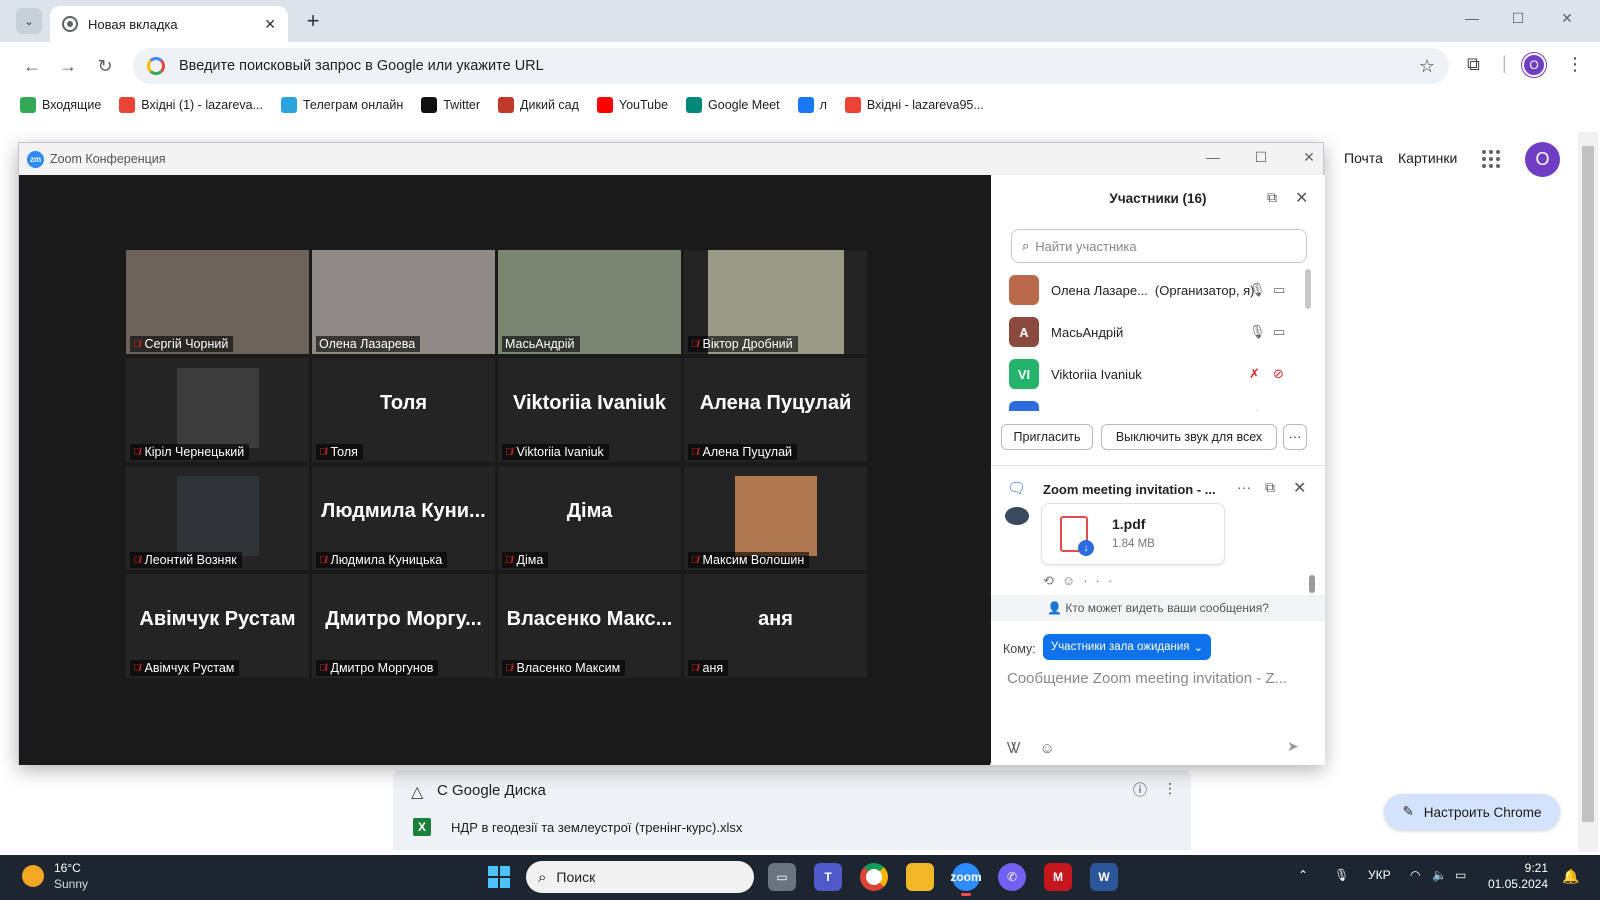 Image resolution: width=1600 pixels, height=900 pixels. What do you see at coordinates (920, 877) in the screenshot?
I see `file-explorer-icon` at bounding box center [920, 877].